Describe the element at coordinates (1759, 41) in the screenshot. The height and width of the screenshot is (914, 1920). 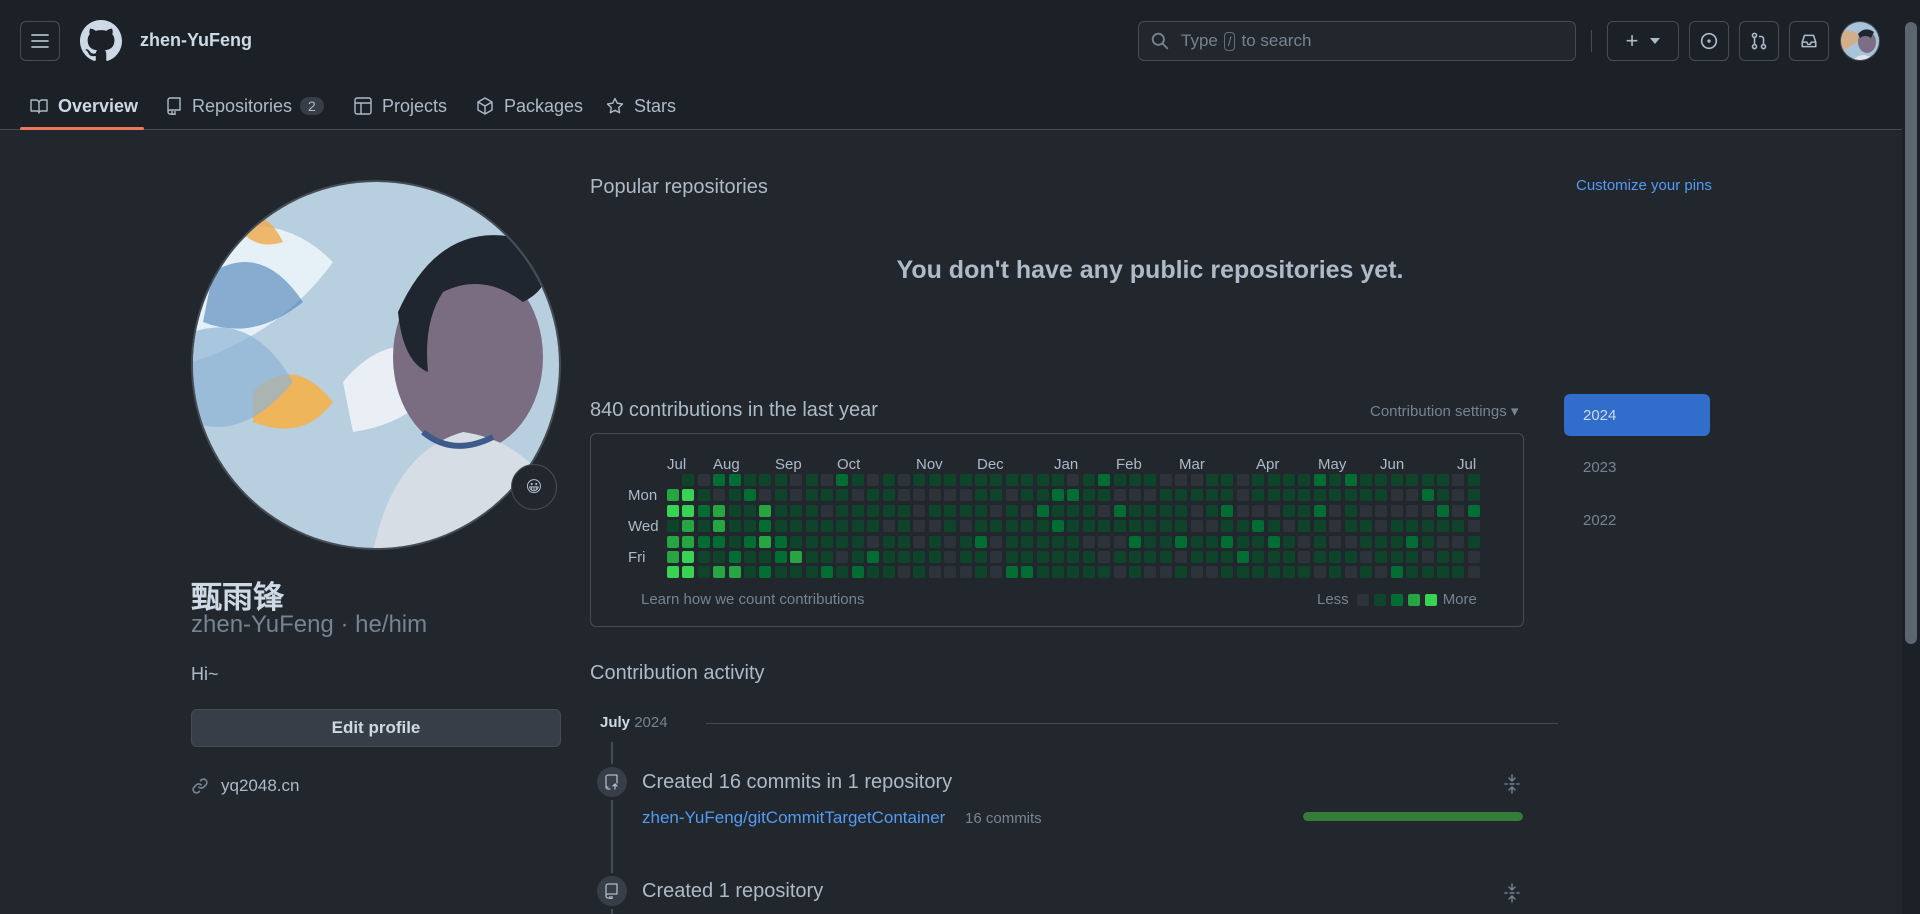
I see `pull-requests-button` at that location.